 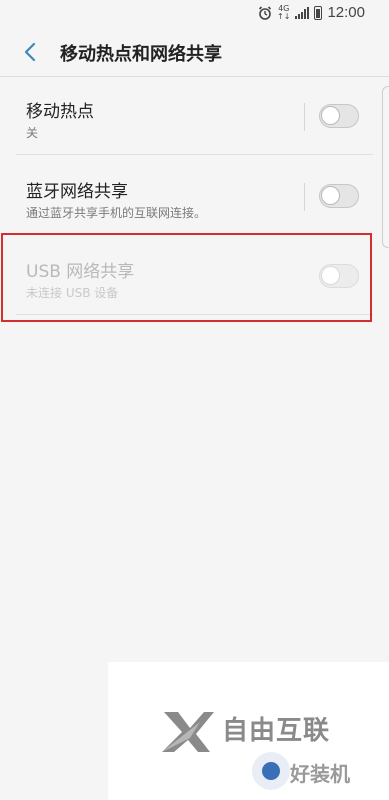 What do you see at coordinates (284, 12) in the screenshot?
I see `network-type-label: 4G ↑↓` at bounding box center [284, 12].